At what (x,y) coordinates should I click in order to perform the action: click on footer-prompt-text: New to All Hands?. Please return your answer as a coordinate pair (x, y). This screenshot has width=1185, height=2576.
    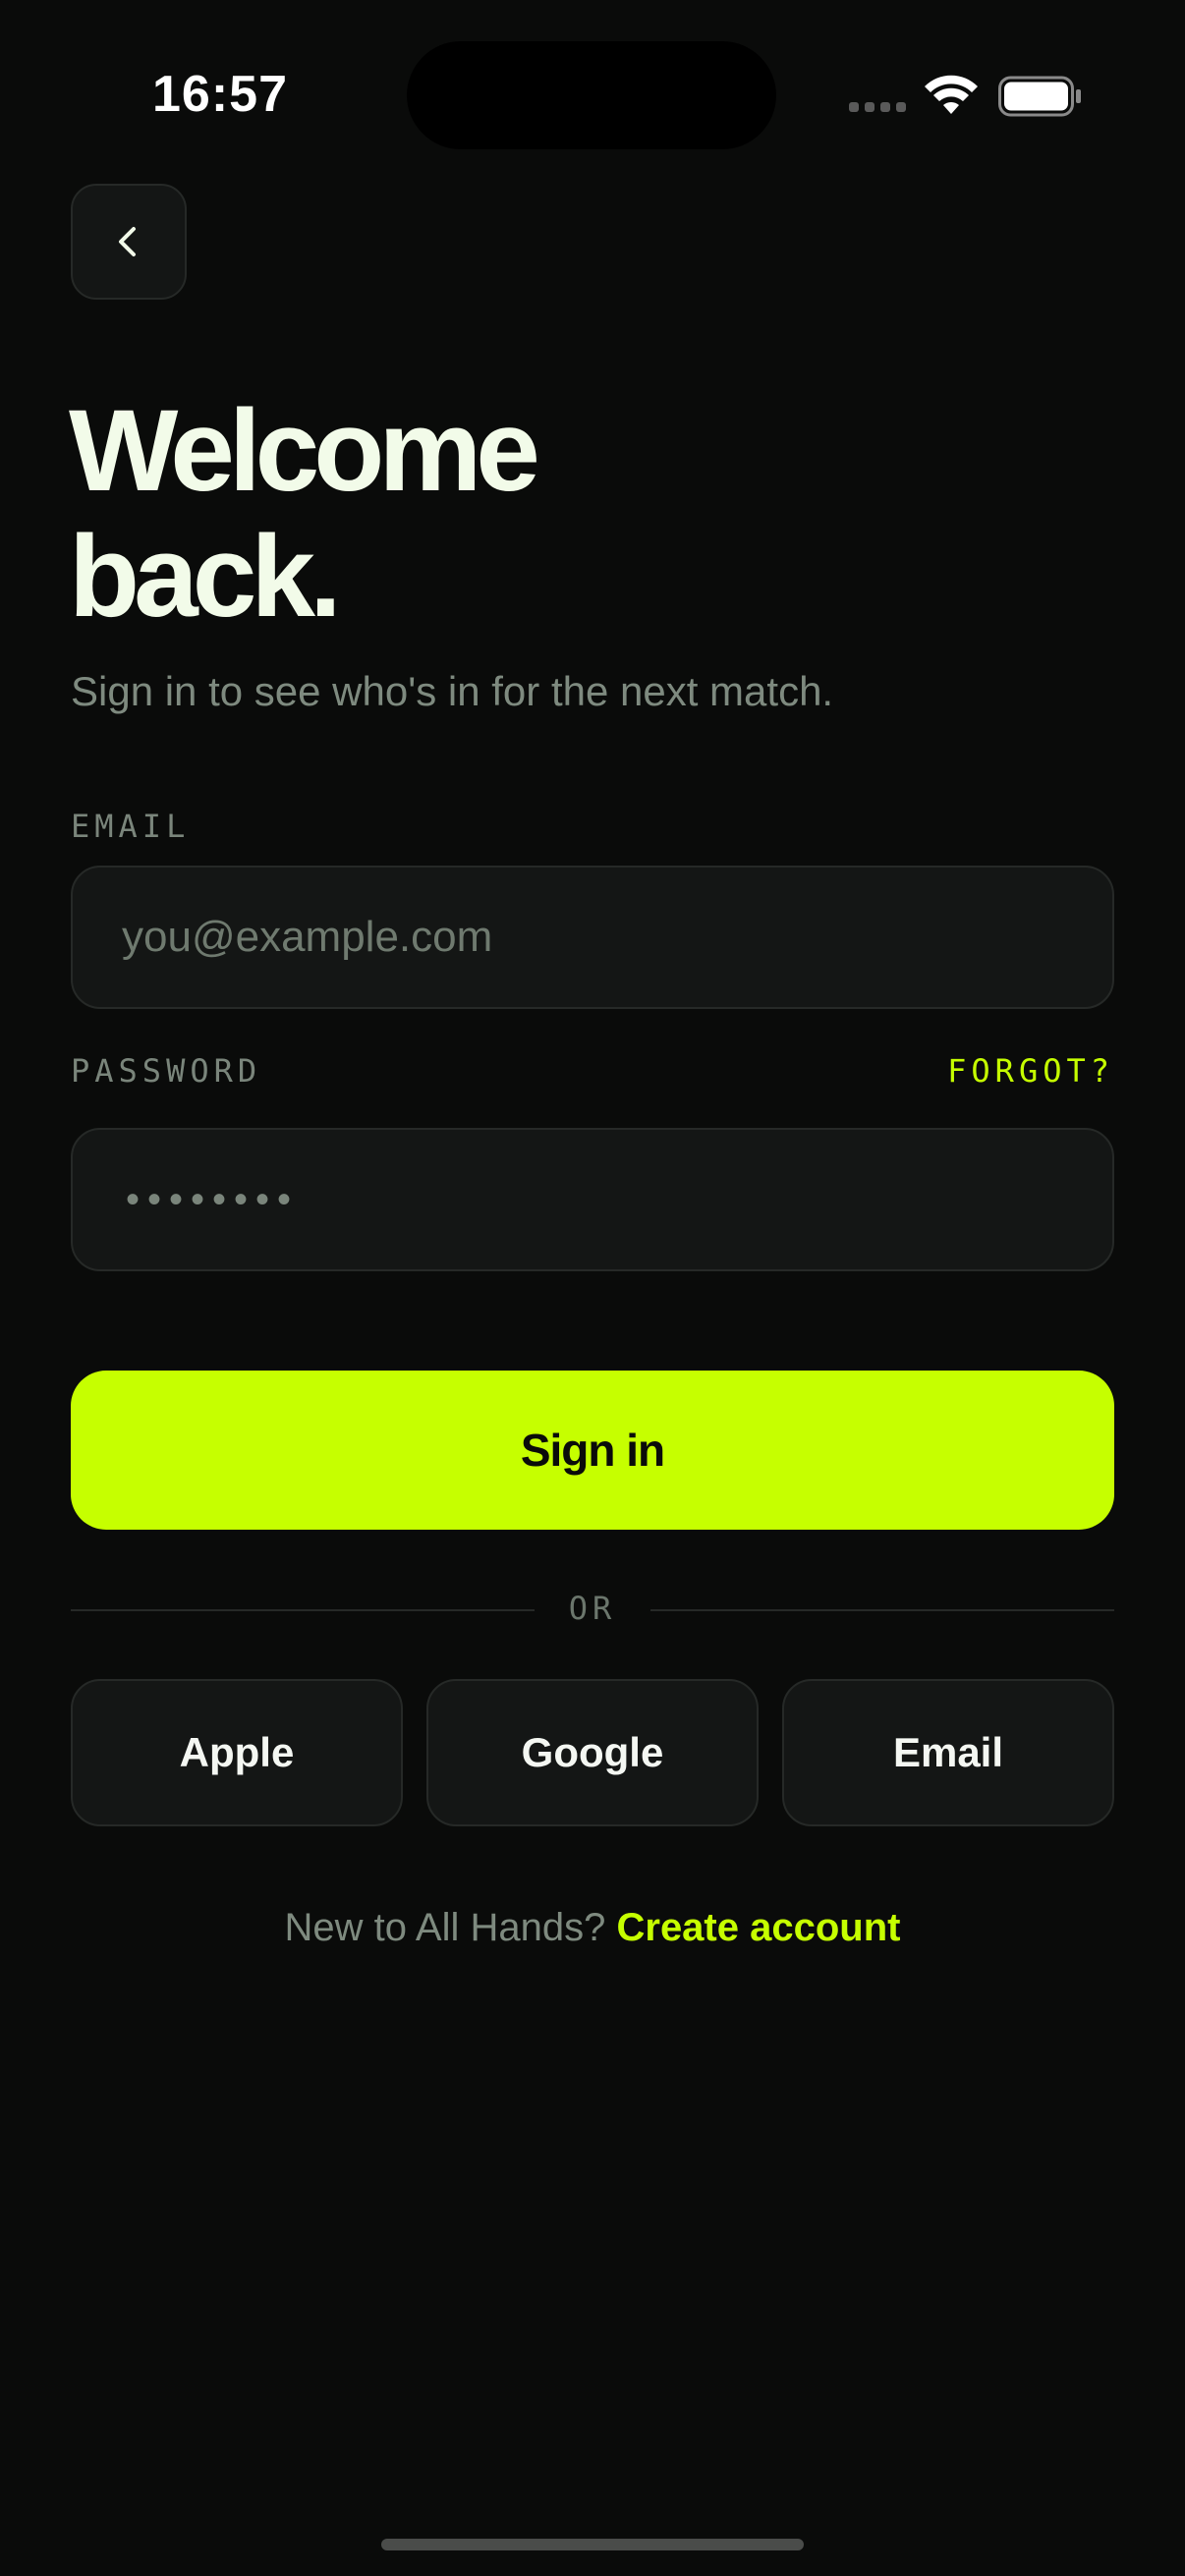
    Looking at the image, I should click on (445, 1927).